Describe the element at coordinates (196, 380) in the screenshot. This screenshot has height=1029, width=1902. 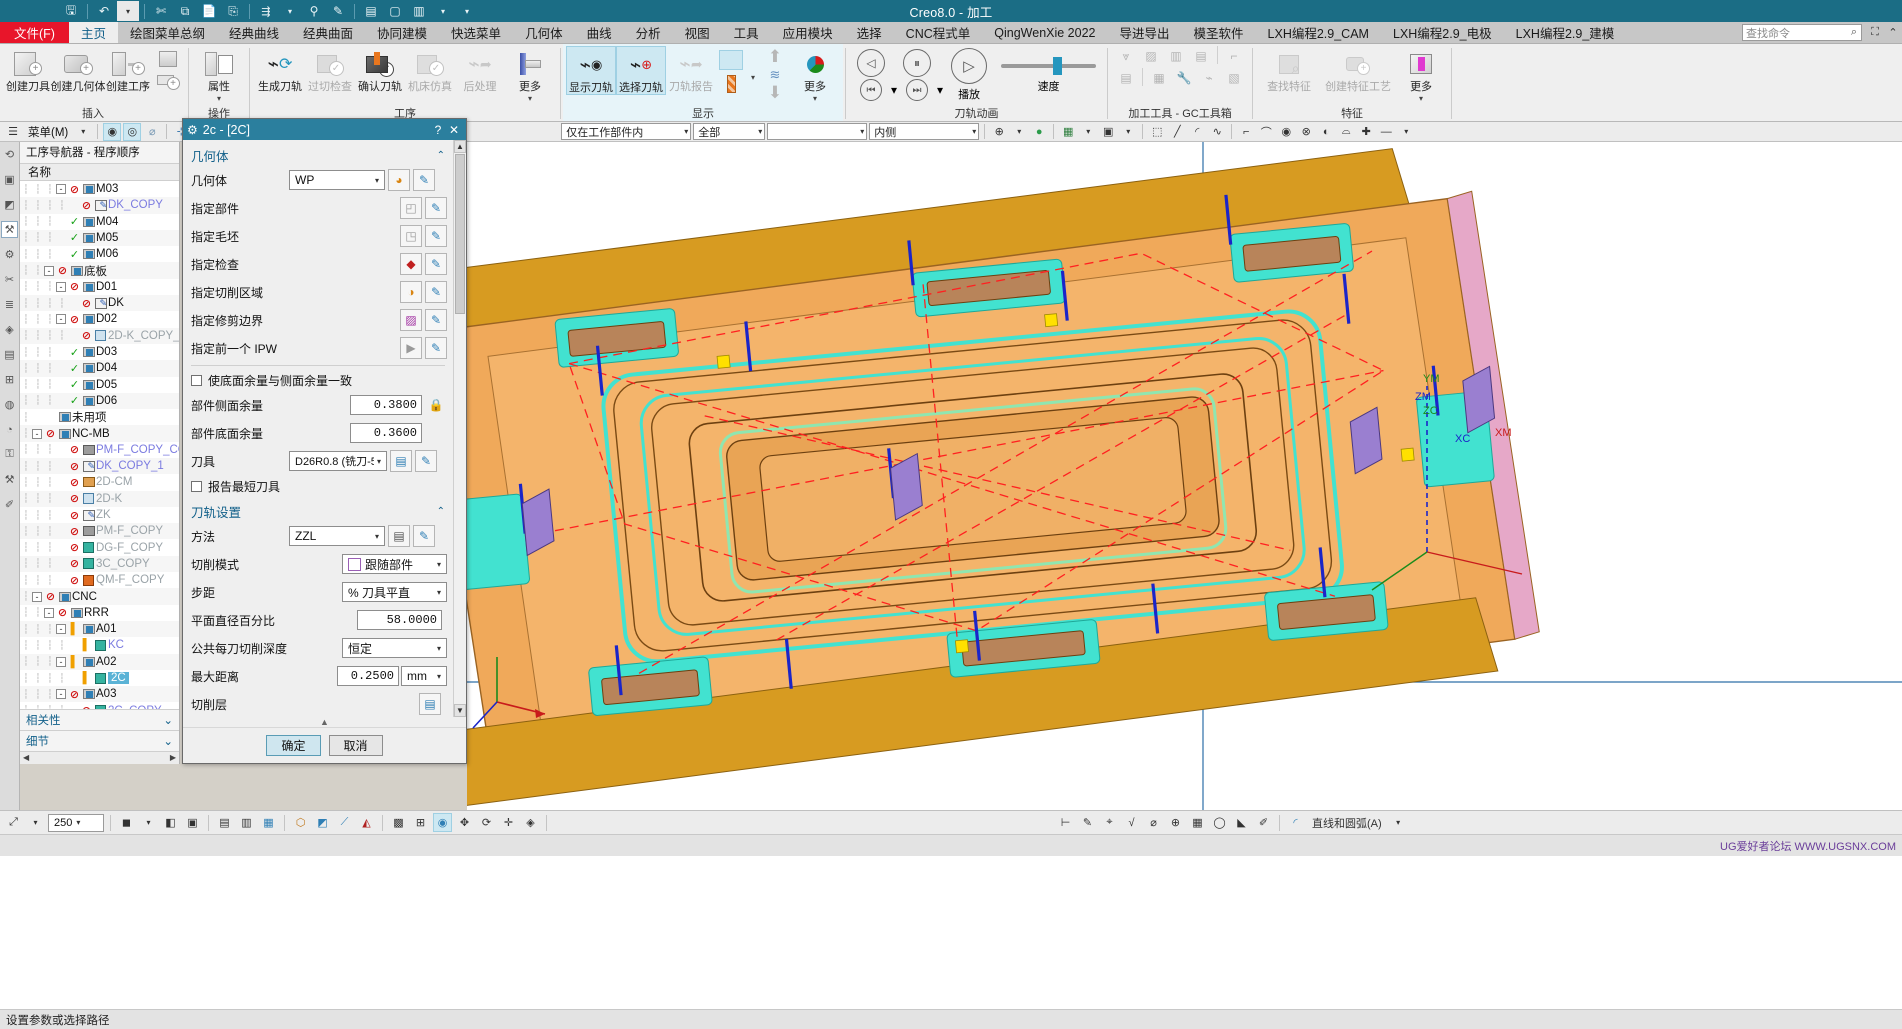
I see `same-stock-checkbox` at that location.